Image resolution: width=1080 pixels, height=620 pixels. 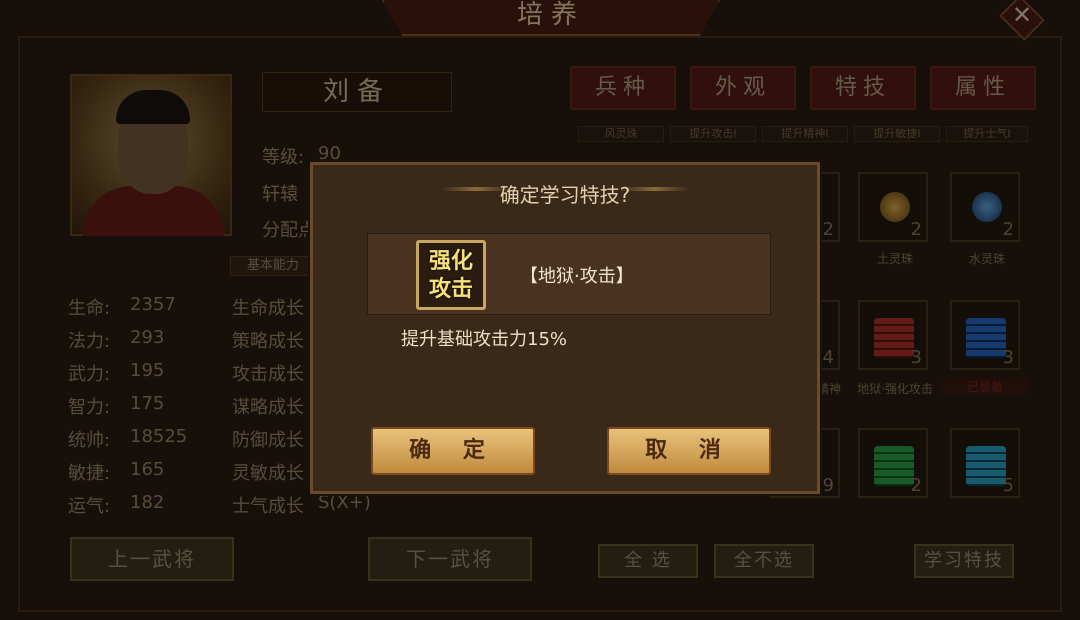 I want to click on skill-name: 【地狱·攻击】, so click(x=577, y=276).